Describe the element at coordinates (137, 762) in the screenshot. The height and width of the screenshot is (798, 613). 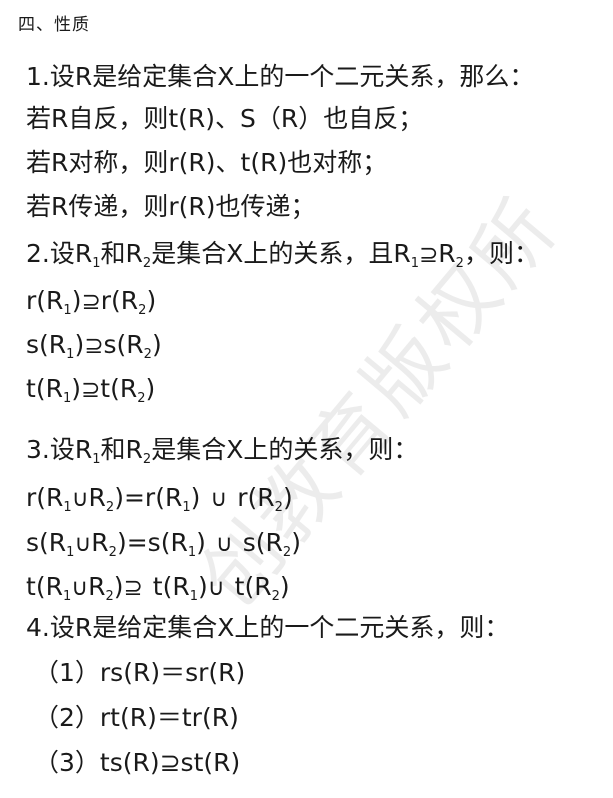
I see `item4-rule-3: （3）ts(R)⊇st(R)` at that location.